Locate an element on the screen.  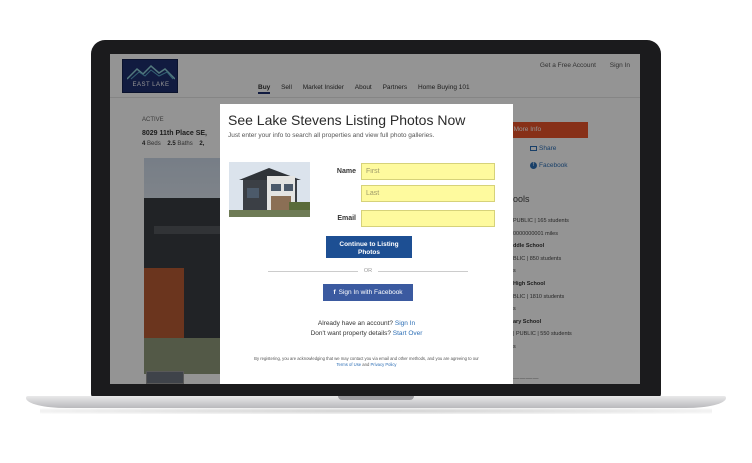
legal-and: and is located at coordinates (366, 364).